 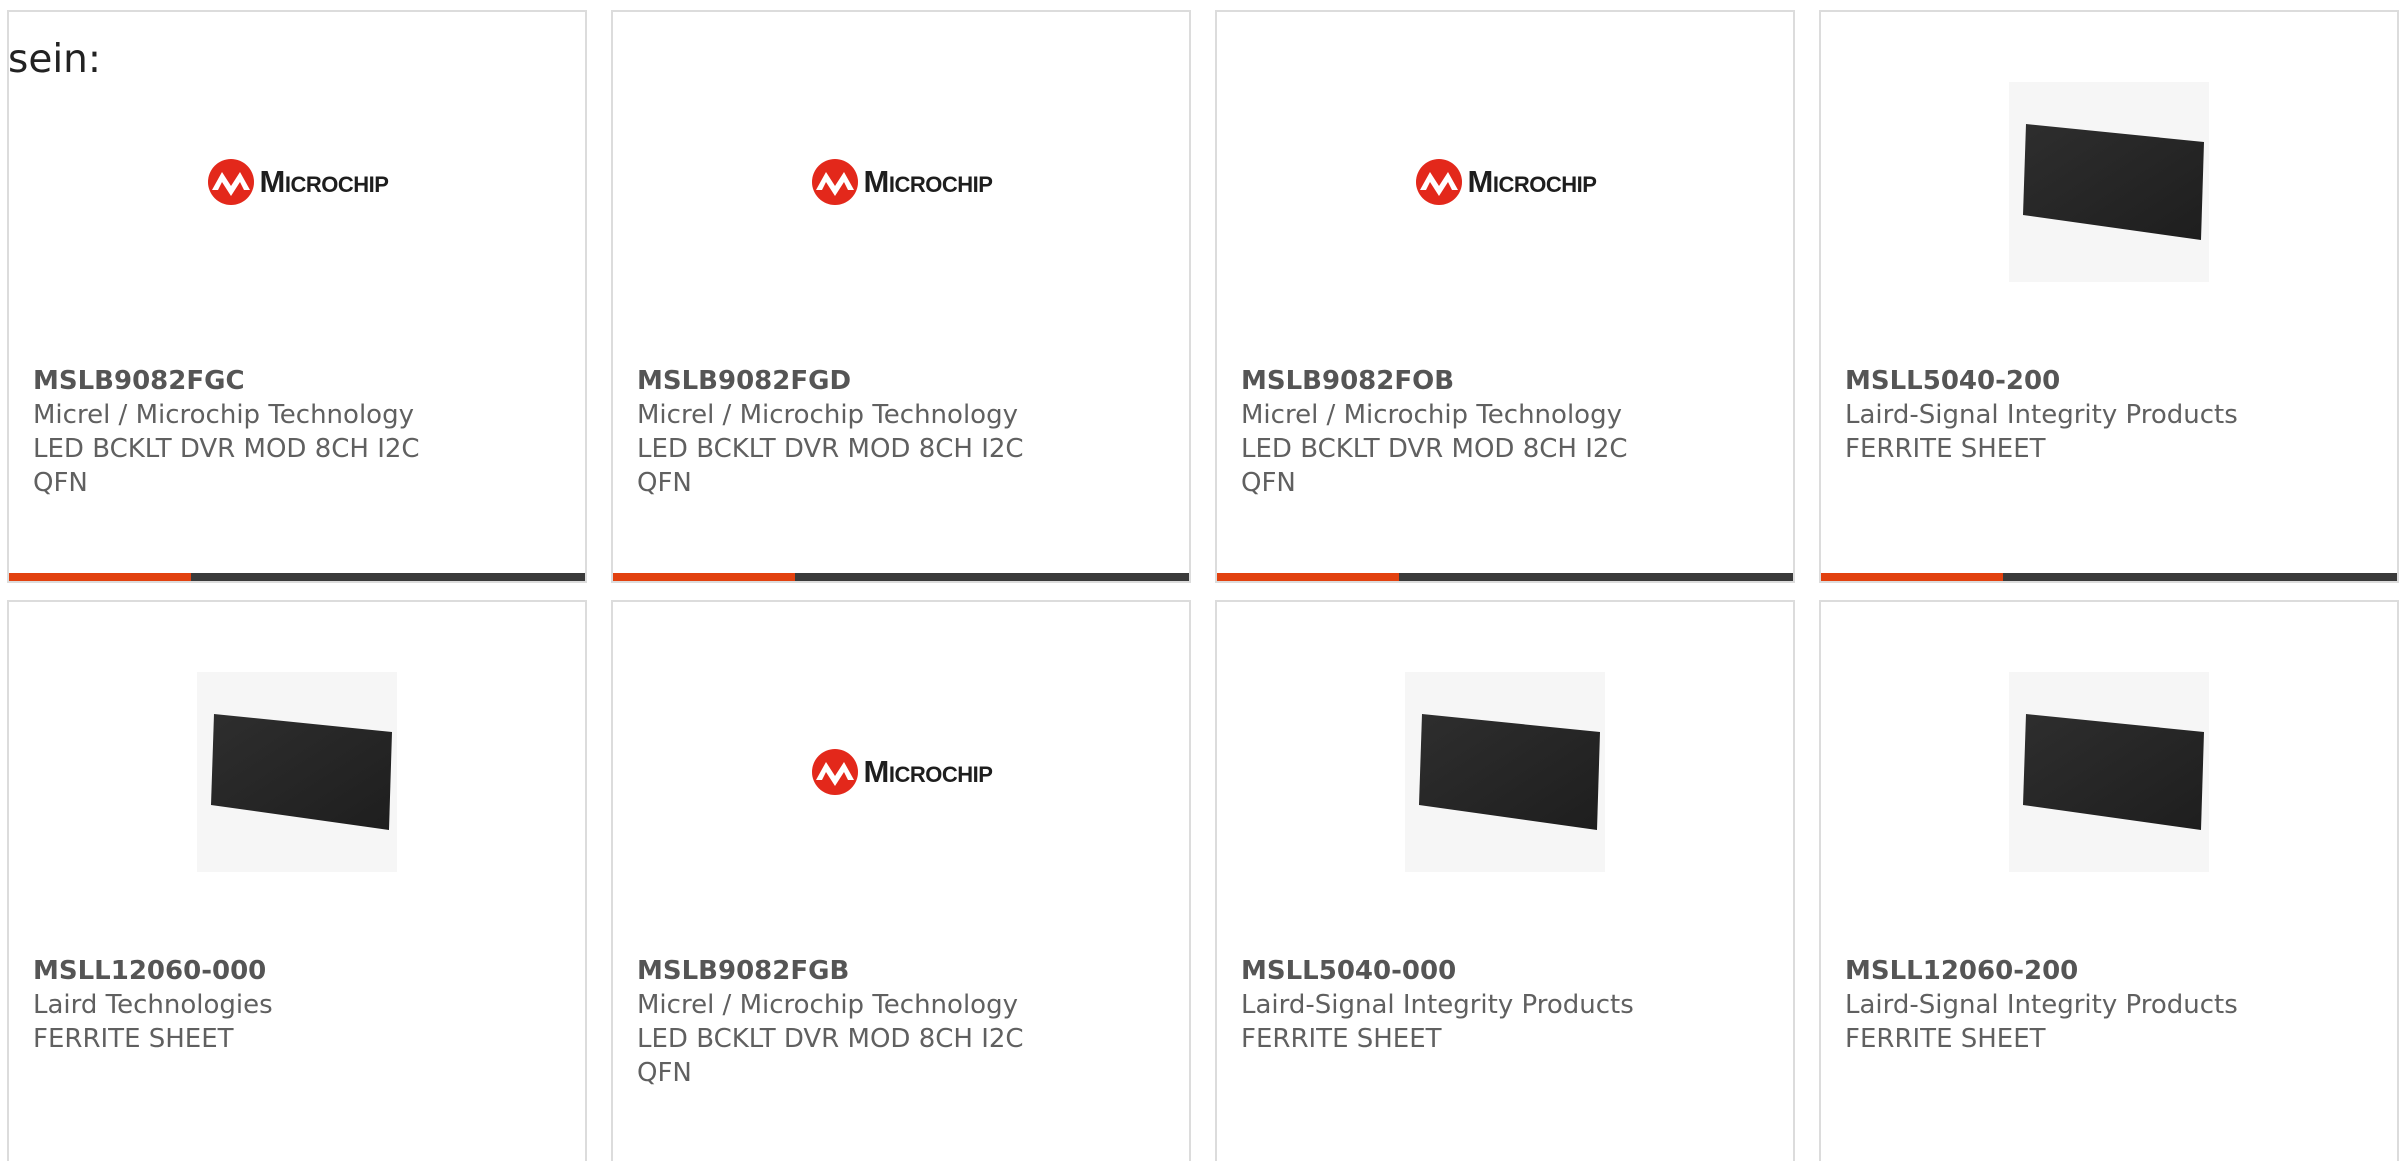 What do you see at coordinates (2109, 381) in the screenshot?
I see `part-number-link: MSLL5040-200` at bounding box center [2109, 381].